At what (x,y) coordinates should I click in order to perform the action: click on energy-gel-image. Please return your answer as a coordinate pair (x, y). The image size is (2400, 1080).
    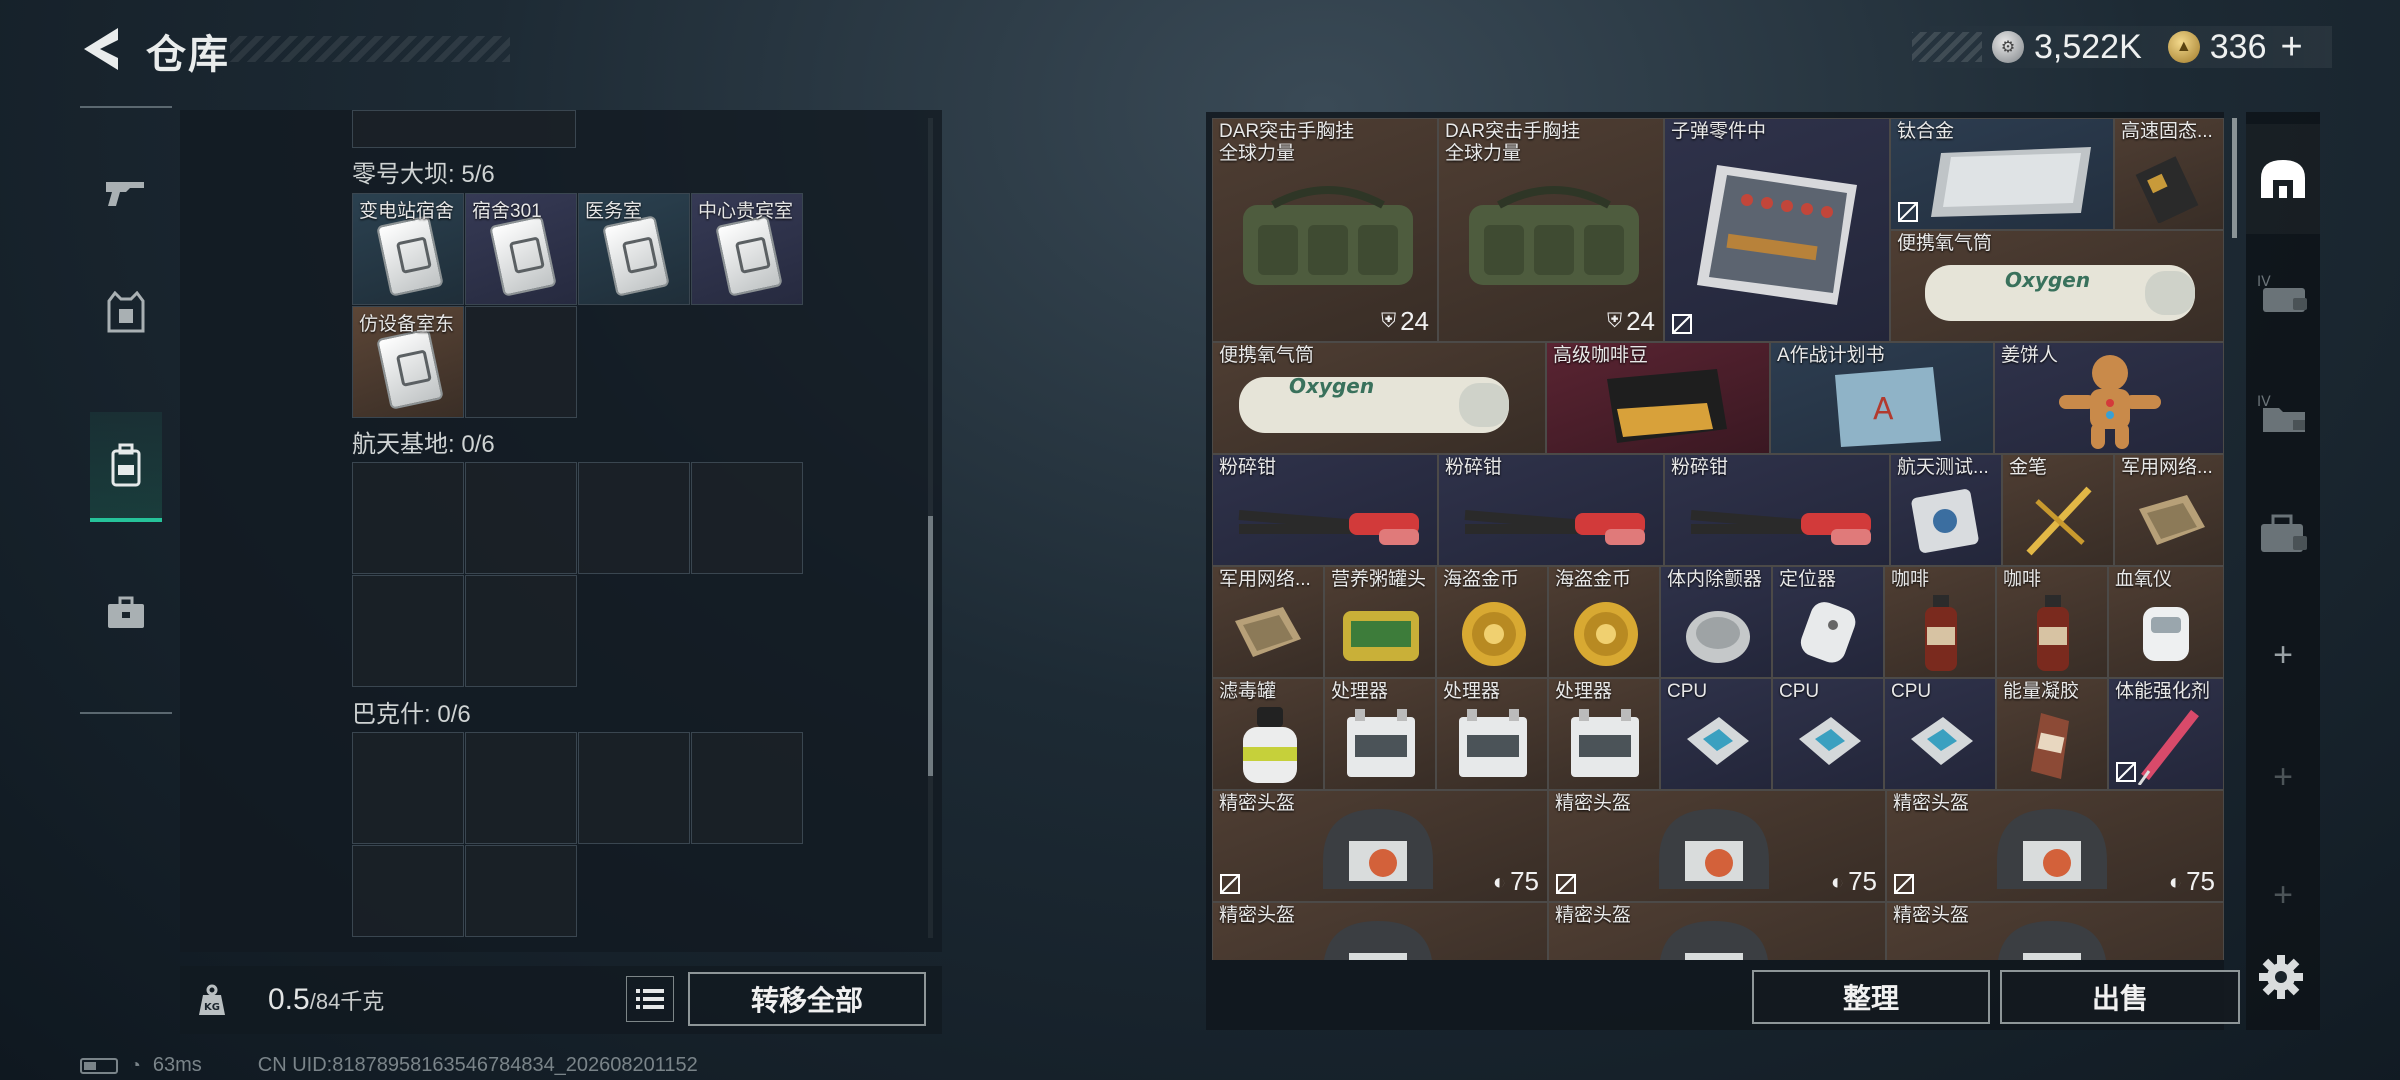
    Looking at the image, I should click on (2050, 746).